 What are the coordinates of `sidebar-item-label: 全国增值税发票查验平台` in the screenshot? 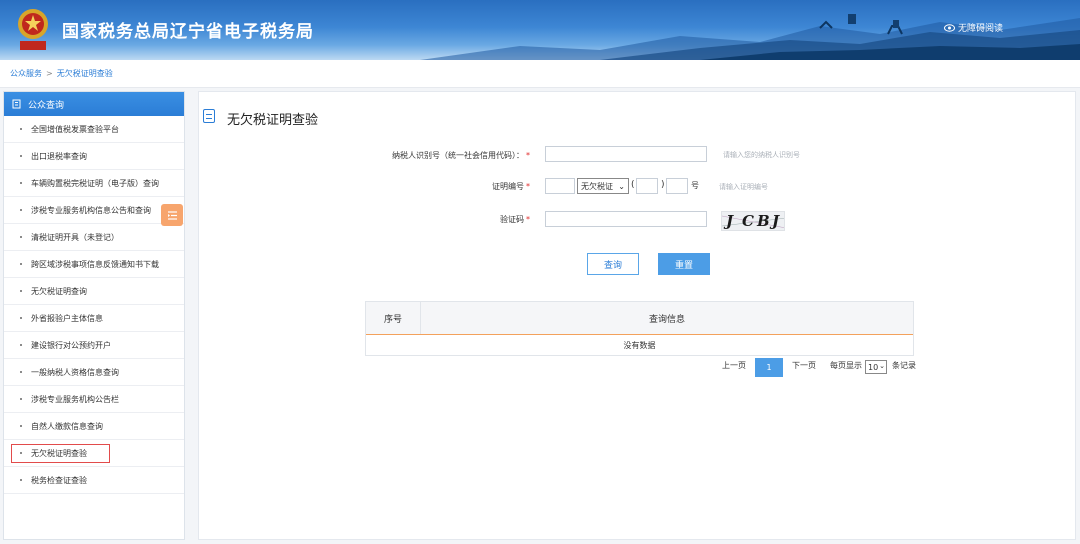 It's located at (75, 129).